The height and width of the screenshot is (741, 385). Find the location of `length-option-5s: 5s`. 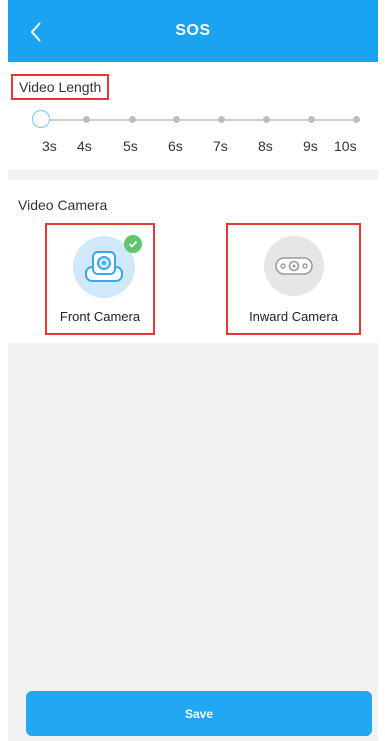

length-option-5s: 5s is located at coordinates (130, 146).